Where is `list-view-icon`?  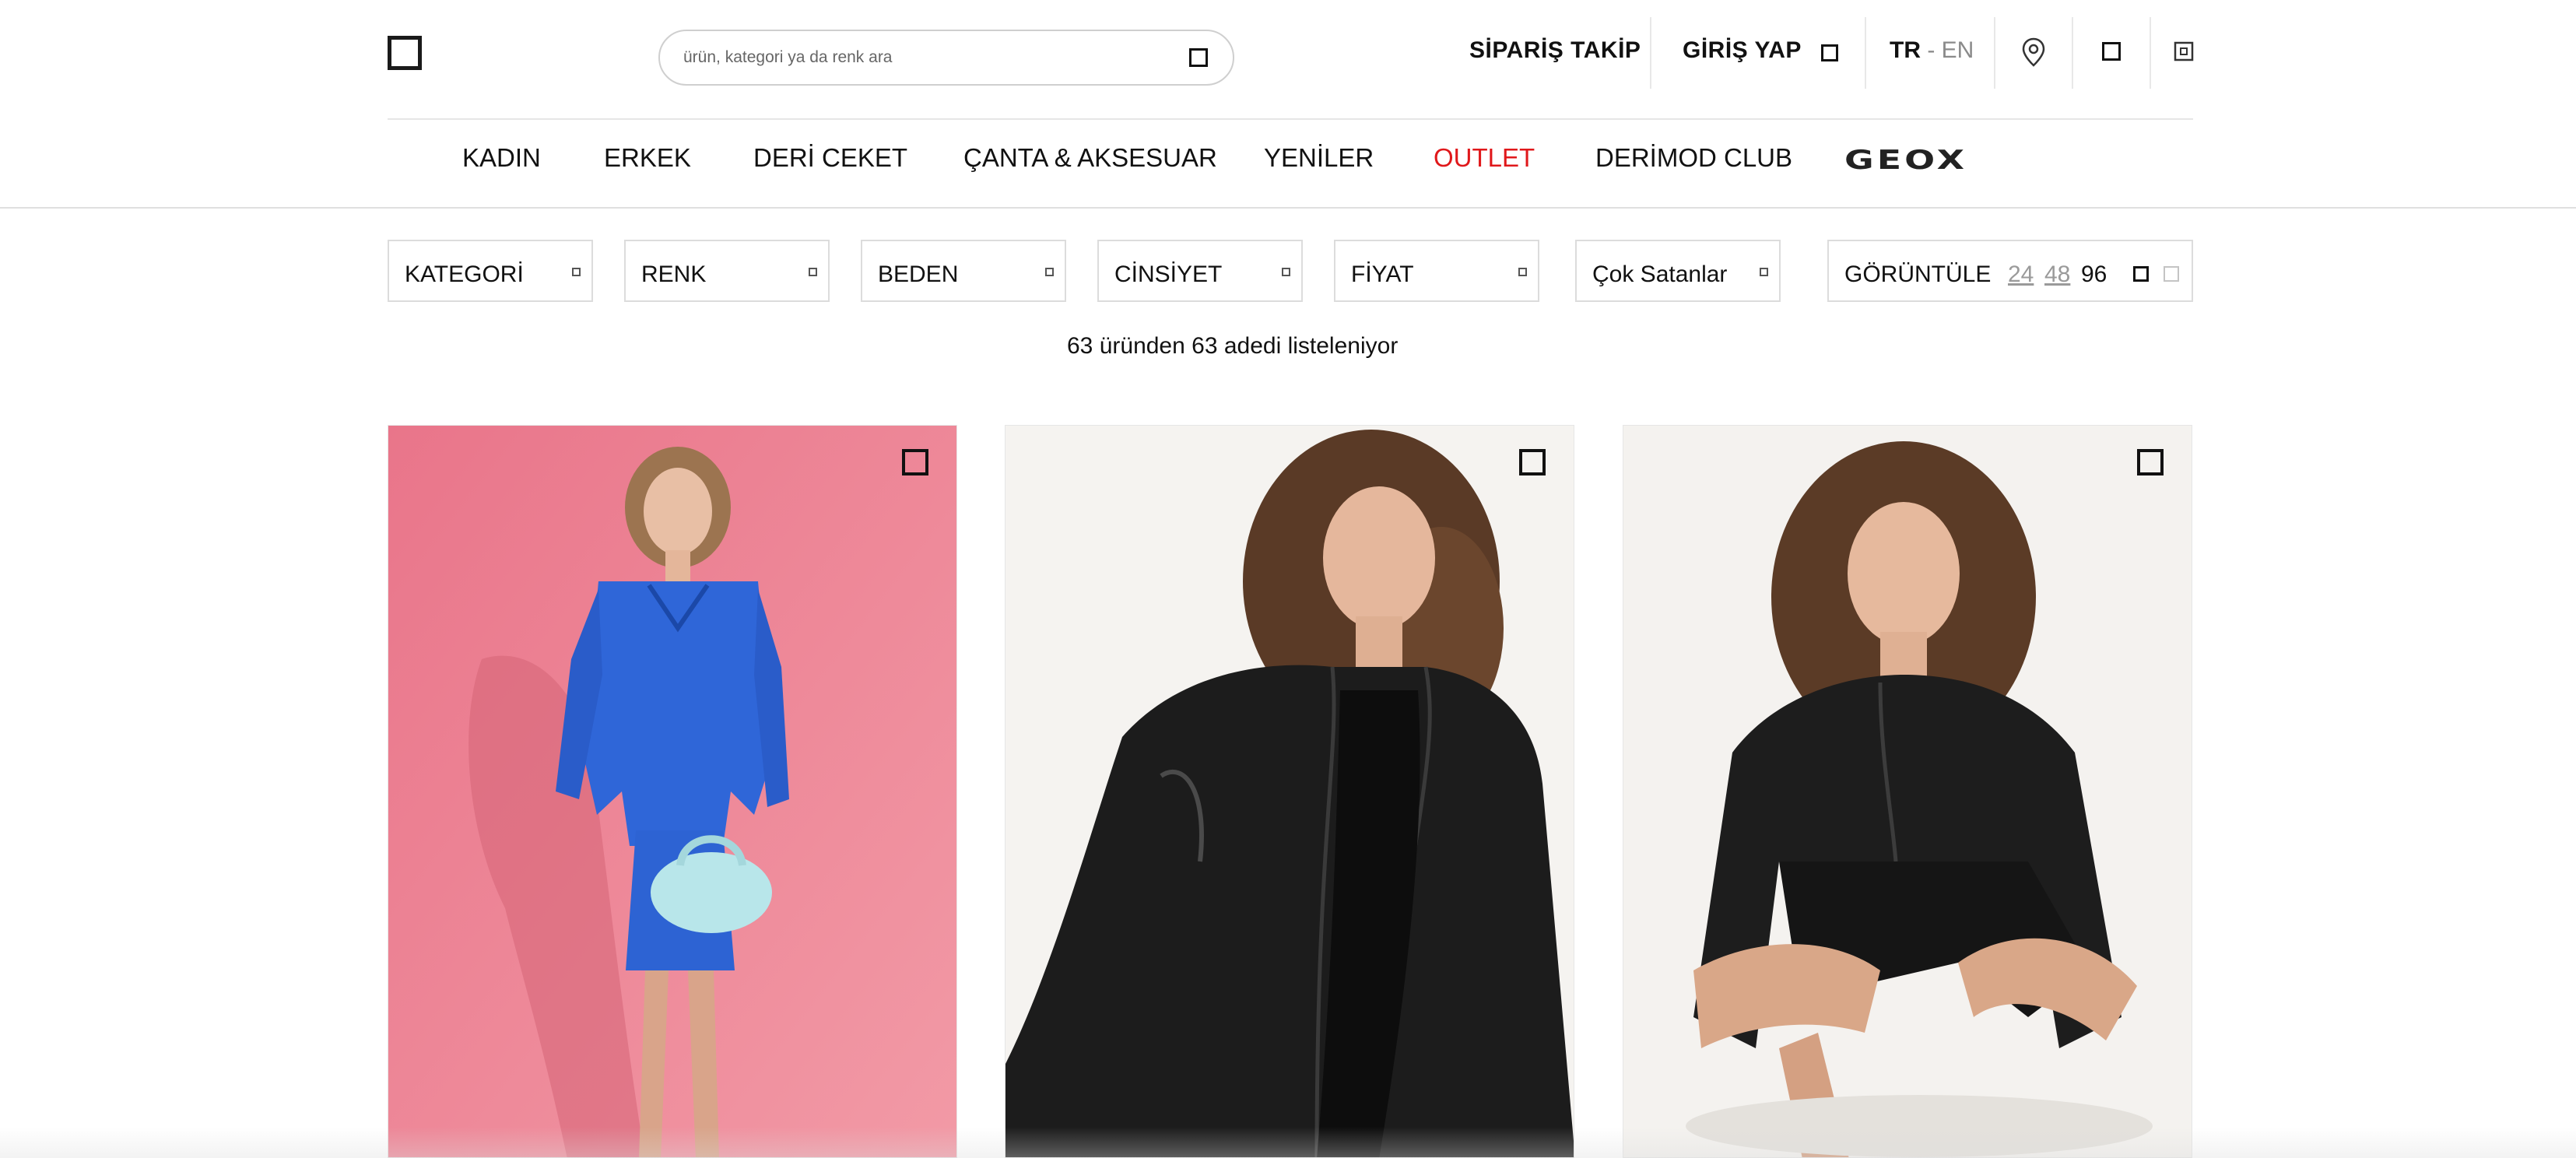 list-view-icon is located at coordinates (2172, 274).